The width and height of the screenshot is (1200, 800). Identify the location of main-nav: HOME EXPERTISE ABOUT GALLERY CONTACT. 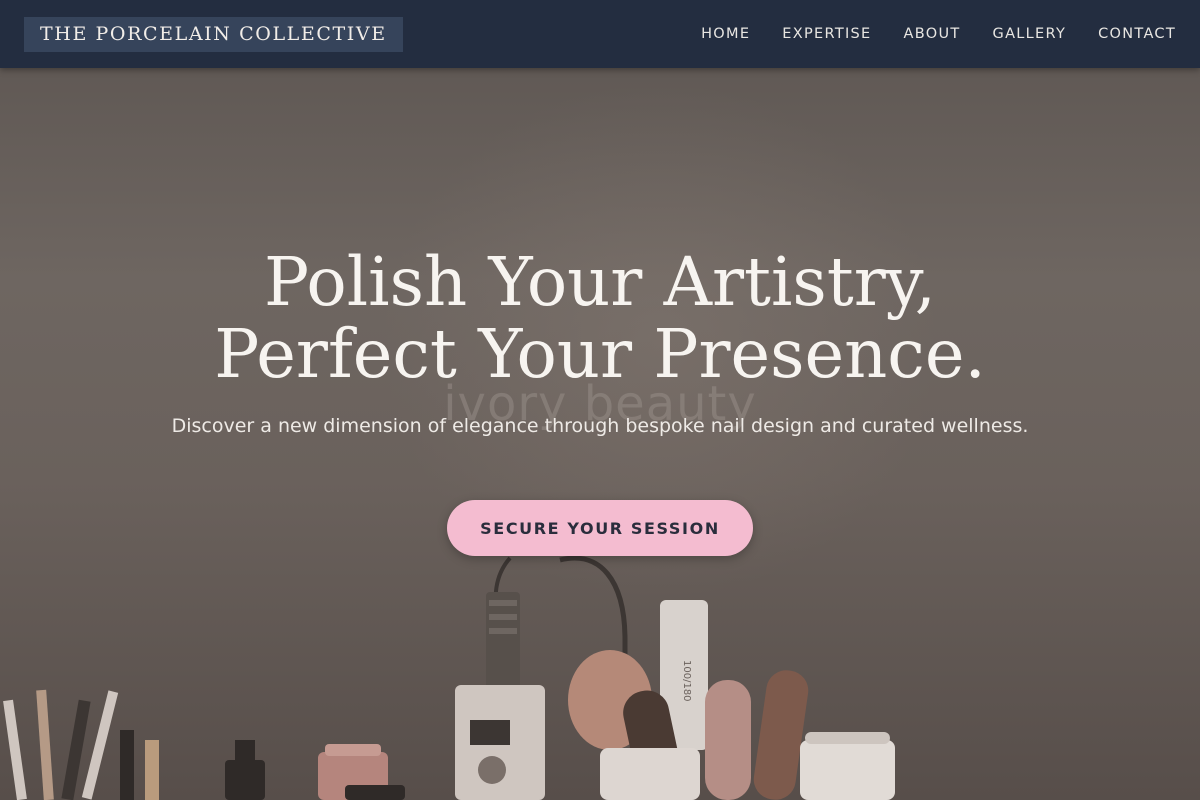
(922, 34).